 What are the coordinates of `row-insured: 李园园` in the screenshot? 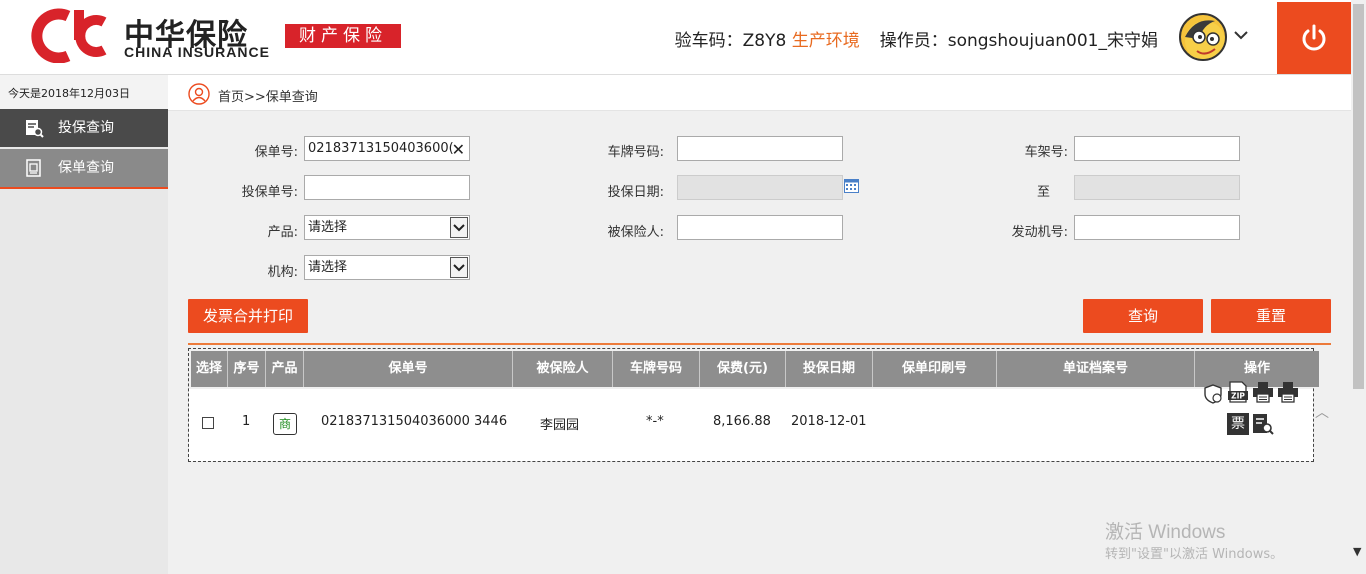 It's located at (560, 425).